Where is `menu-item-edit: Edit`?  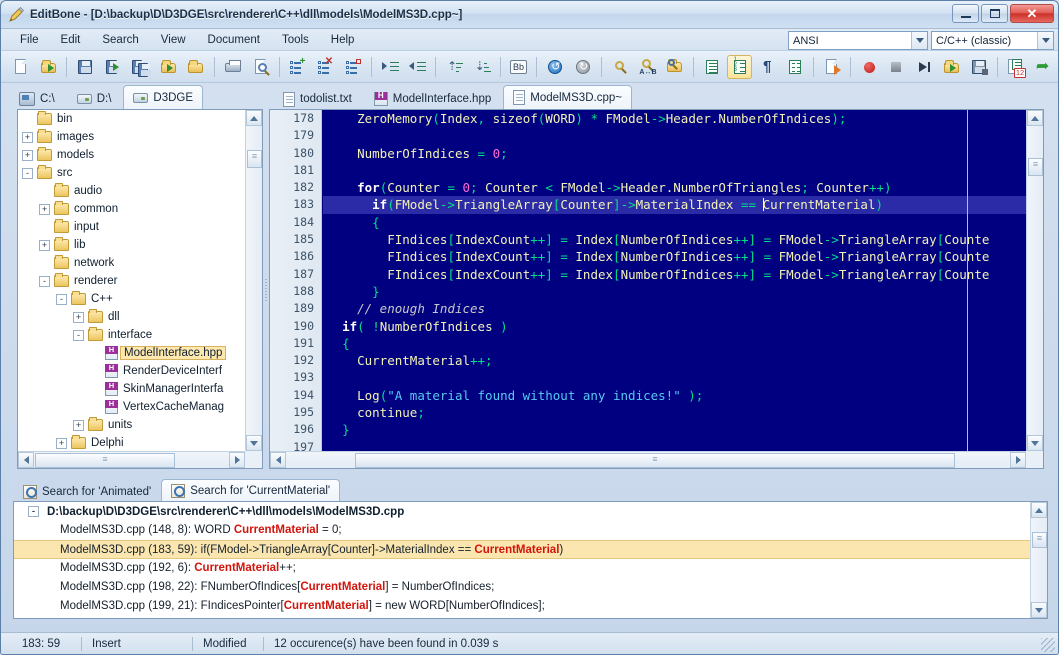
menu-item-edit: Edit is located at coordinates (71, 40).